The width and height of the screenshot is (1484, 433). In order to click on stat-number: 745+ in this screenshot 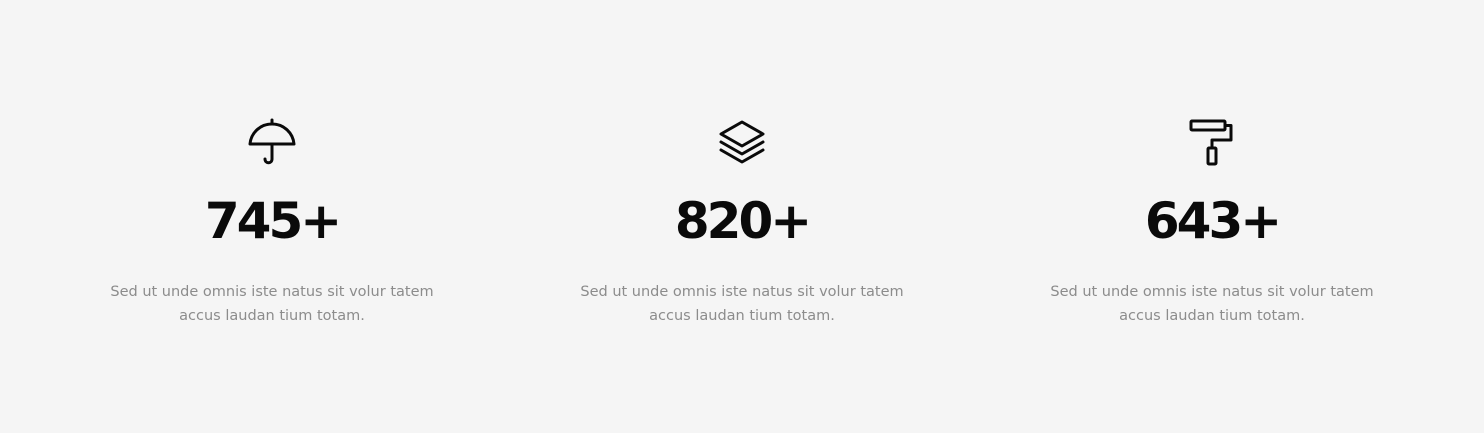, I will do `click(273, 221)`.